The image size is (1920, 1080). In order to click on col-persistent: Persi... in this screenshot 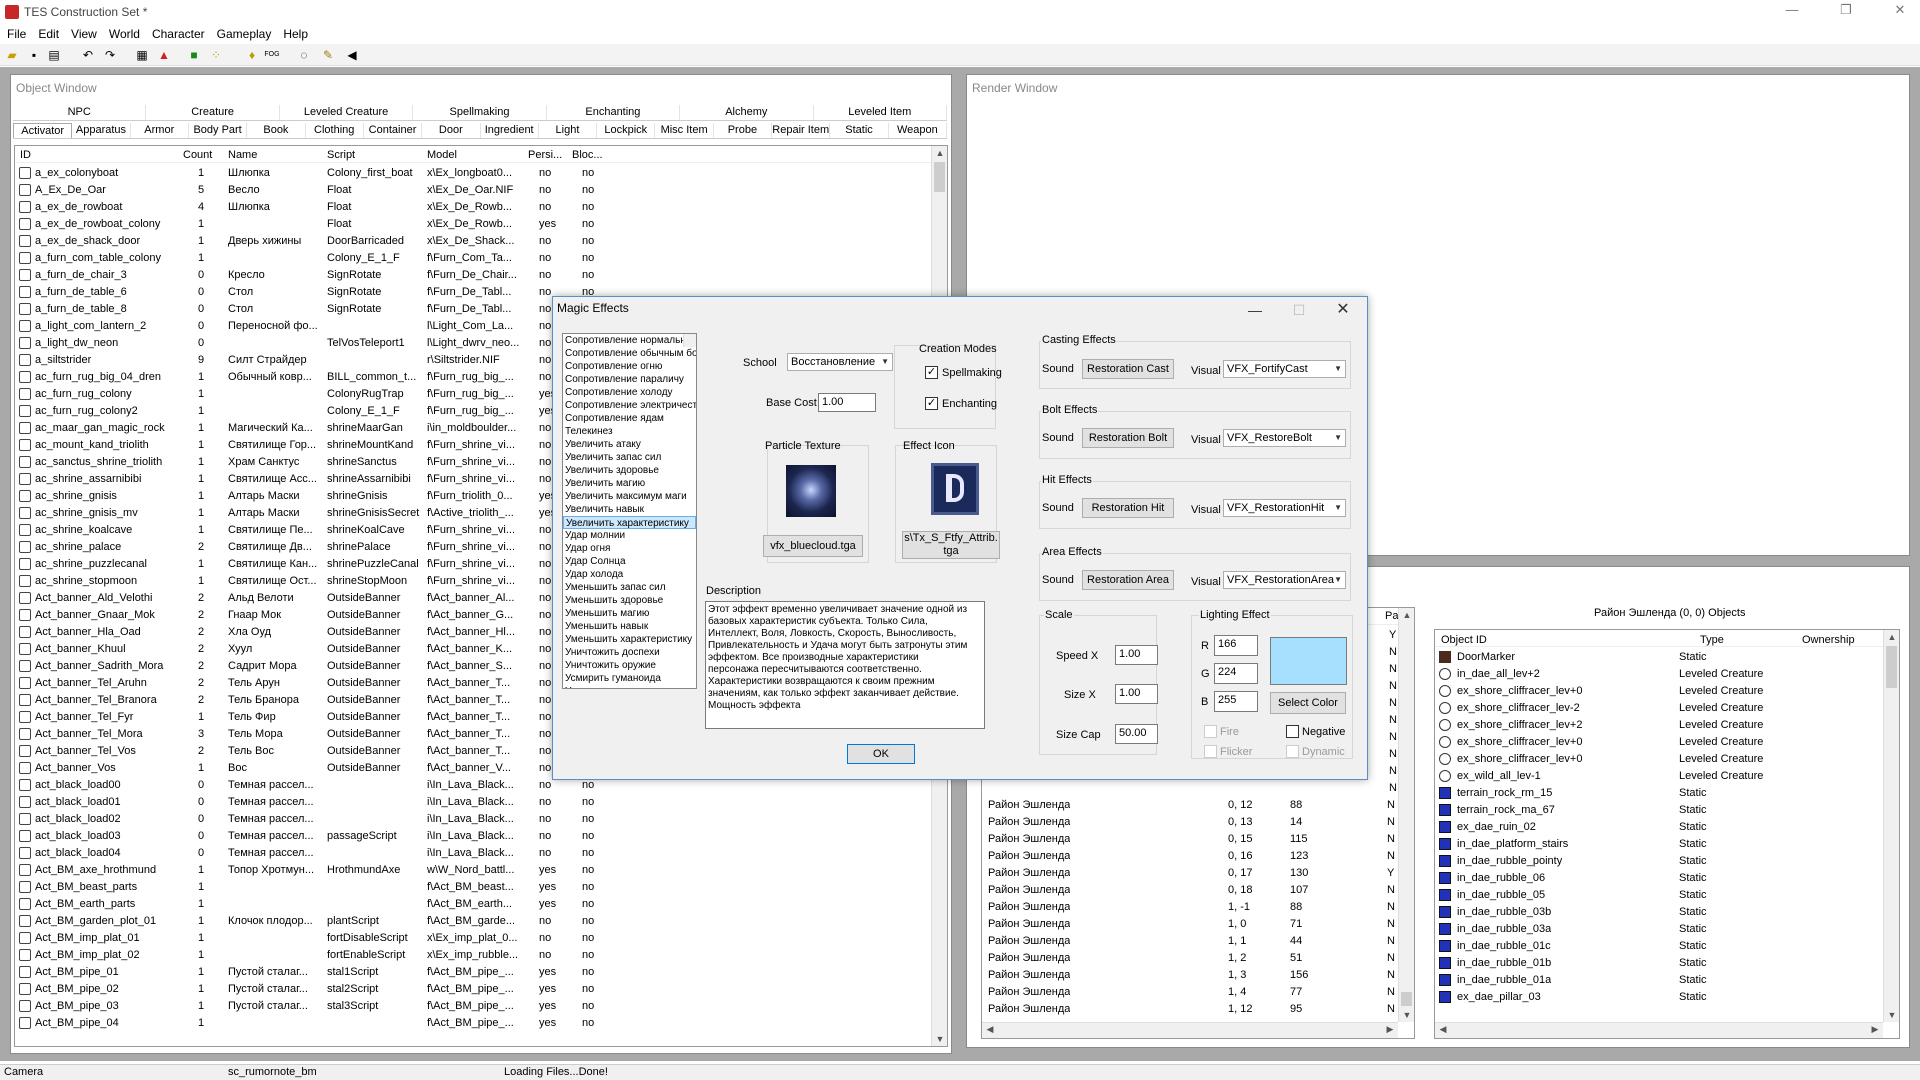, I will do `click(545, 155)`.